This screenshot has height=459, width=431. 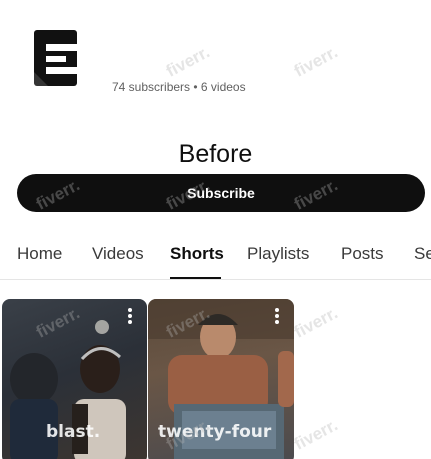 What do you see at coordinates (41, 79) in the screenshot?
I see `avatar-logo-accent` at bounding box center [41, 79].